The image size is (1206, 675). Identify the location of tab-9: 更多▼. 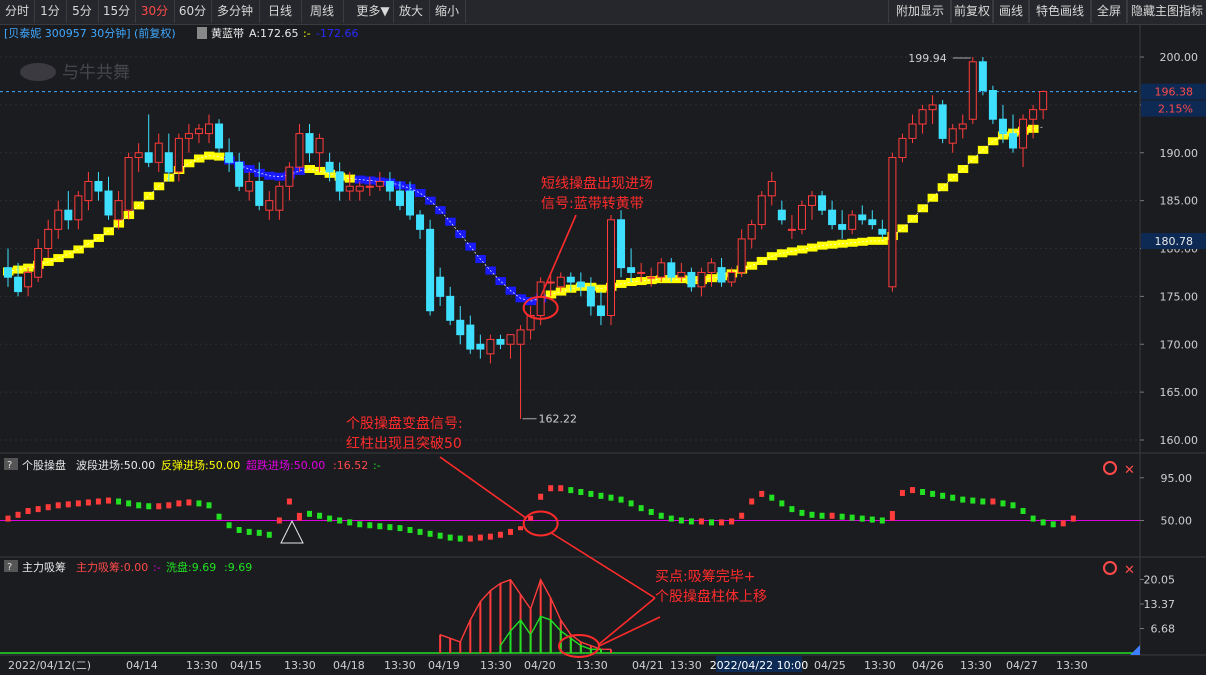
(373, 11).